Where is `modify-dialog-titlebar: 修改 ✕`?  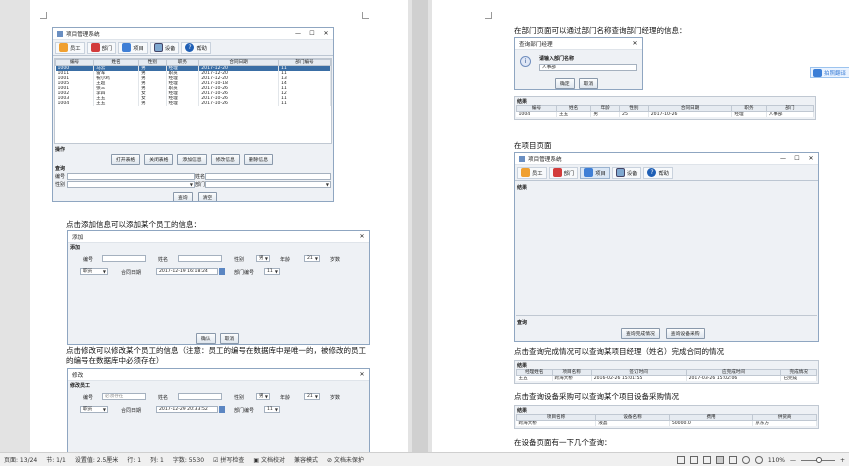
modify-dialog-titlebar: 修改 ✕ is located at coordinates (218, 375).